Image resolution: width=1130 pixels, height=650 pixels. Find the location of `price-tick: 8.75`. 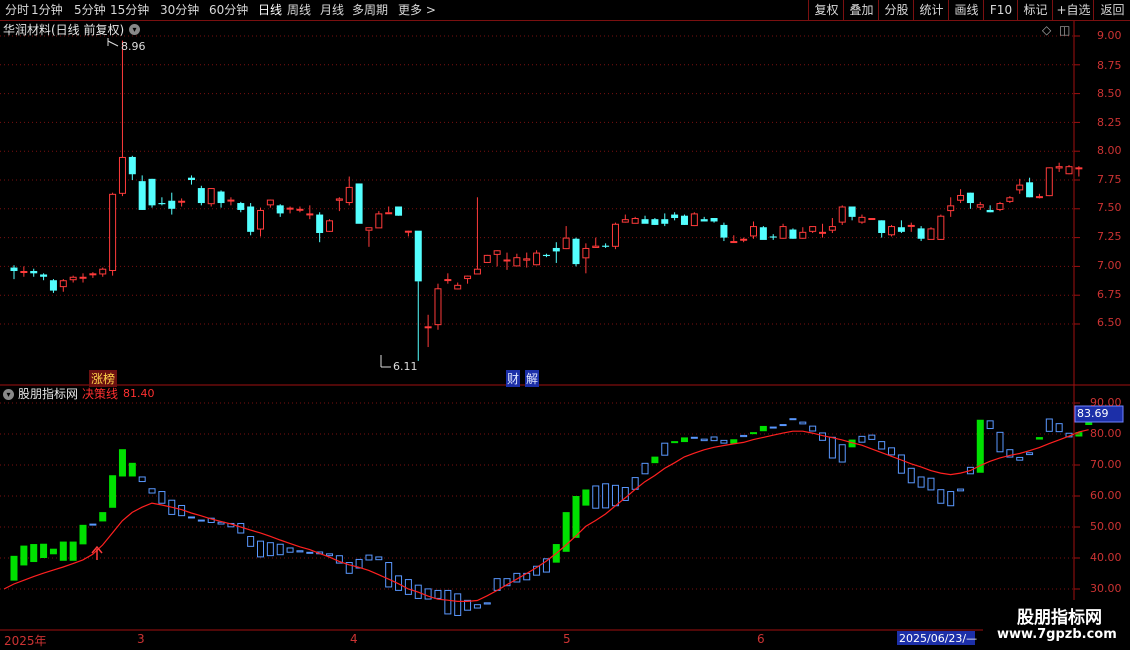

price-tick: 8.75 is located at coordinates (1109, 65).